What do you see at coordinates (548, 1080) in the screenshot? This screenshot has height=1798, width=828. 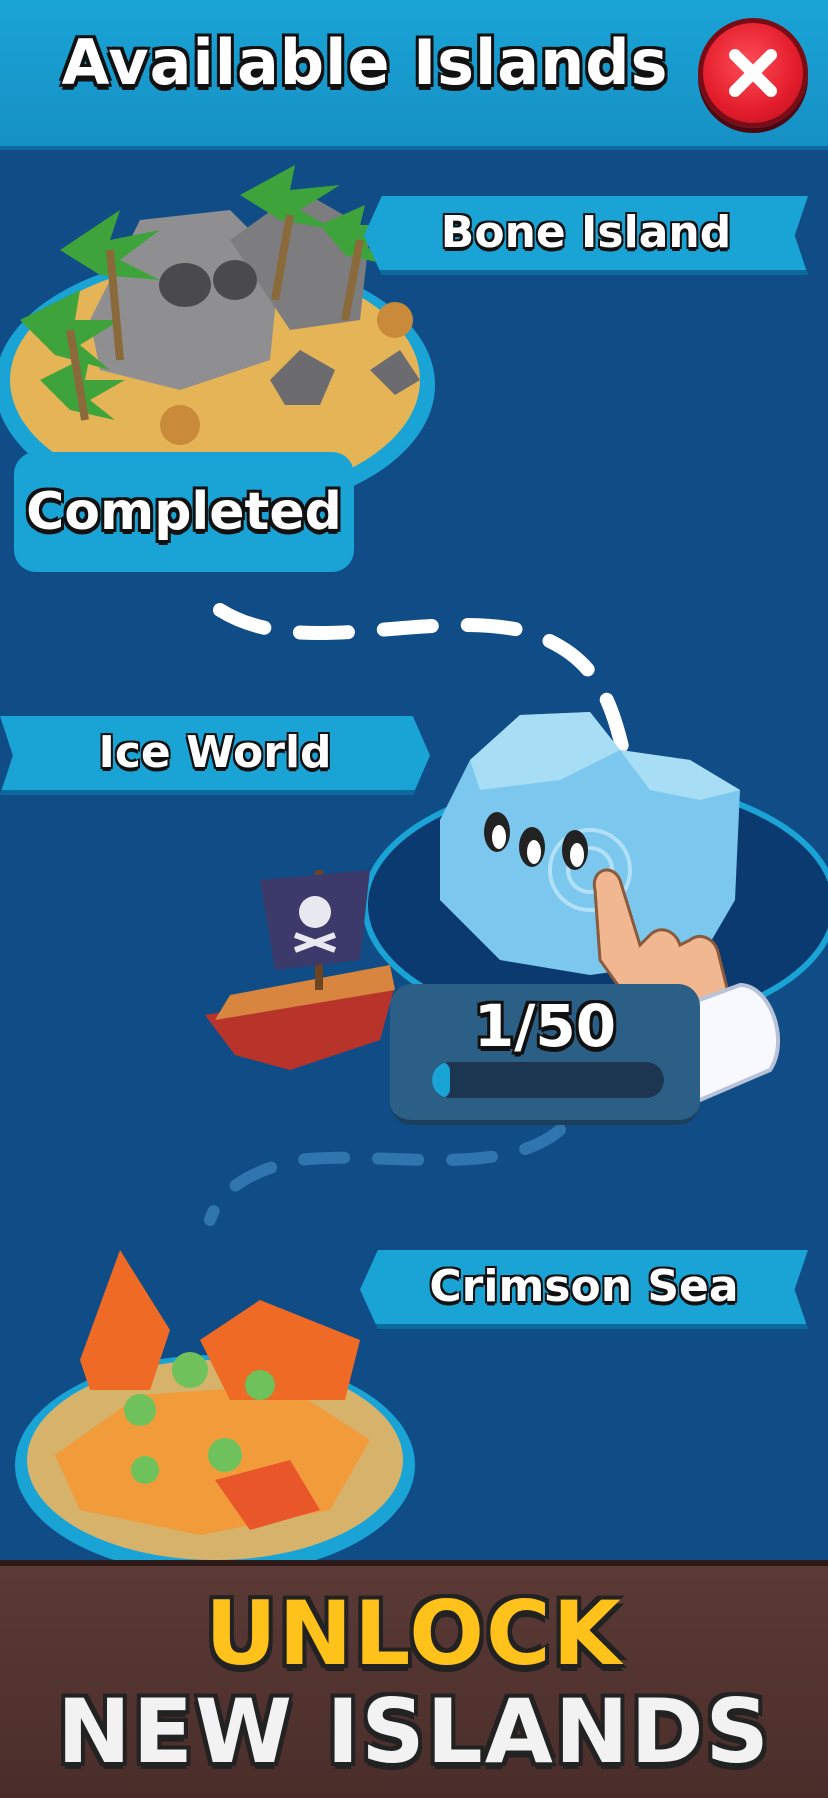 I see `progress-bar` at bounding box center [548, 1080].